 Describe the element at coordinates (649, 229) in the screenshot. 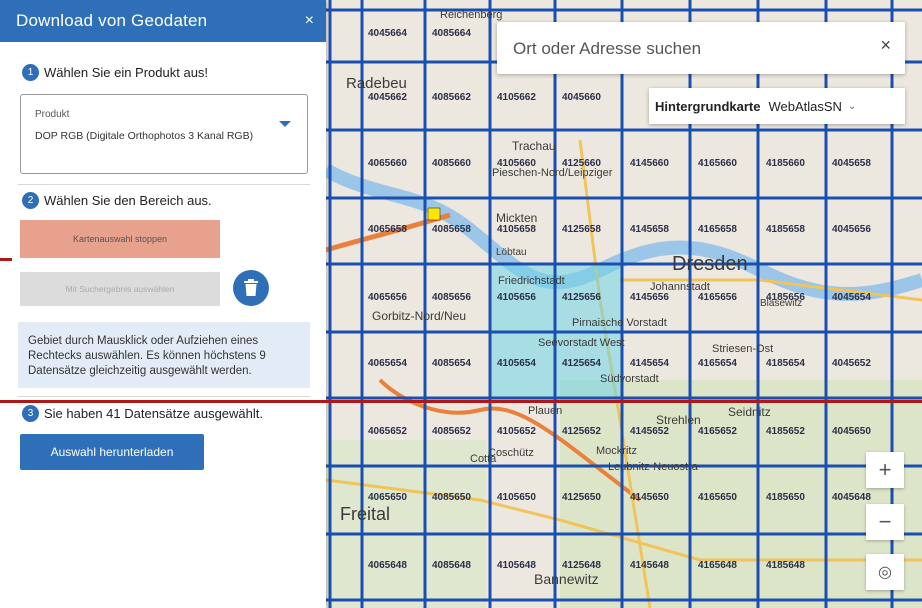

I see `tile-label: 4145658` at that location.